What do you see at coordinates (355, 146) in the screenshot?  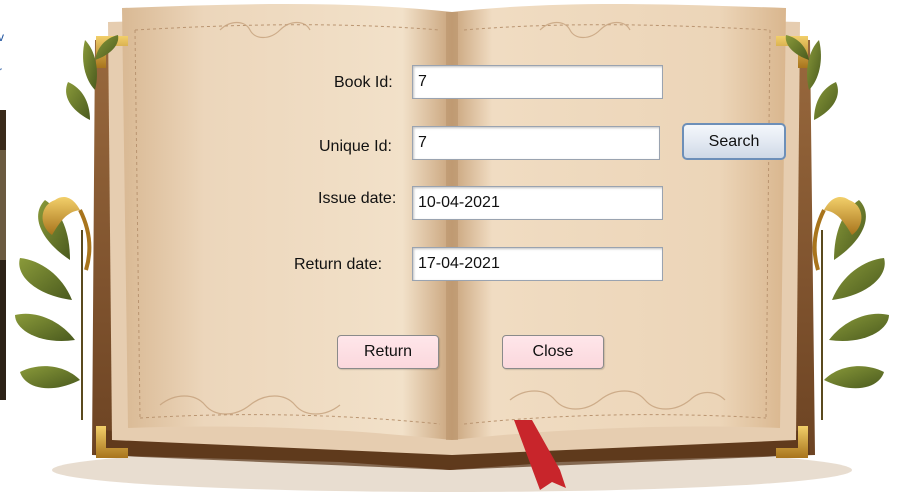 I see `unique-id-label: Unique Id:` at bounding box center [355, 146].